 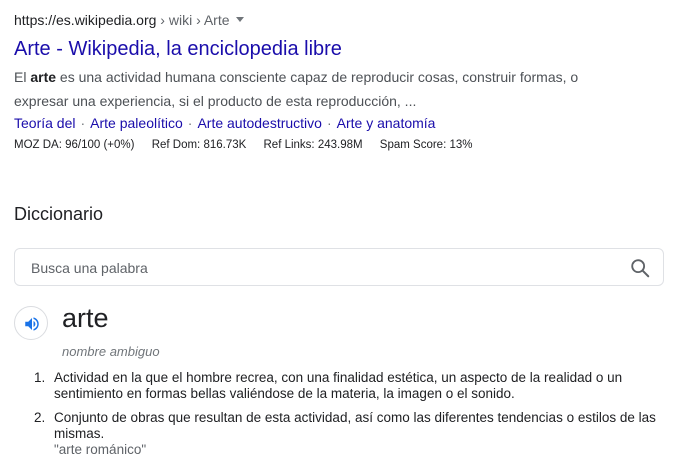 What do you see at coordinates (321, 268) in the screenshot?
I see `dictionary-search-input` at bounding box center [321, 268].